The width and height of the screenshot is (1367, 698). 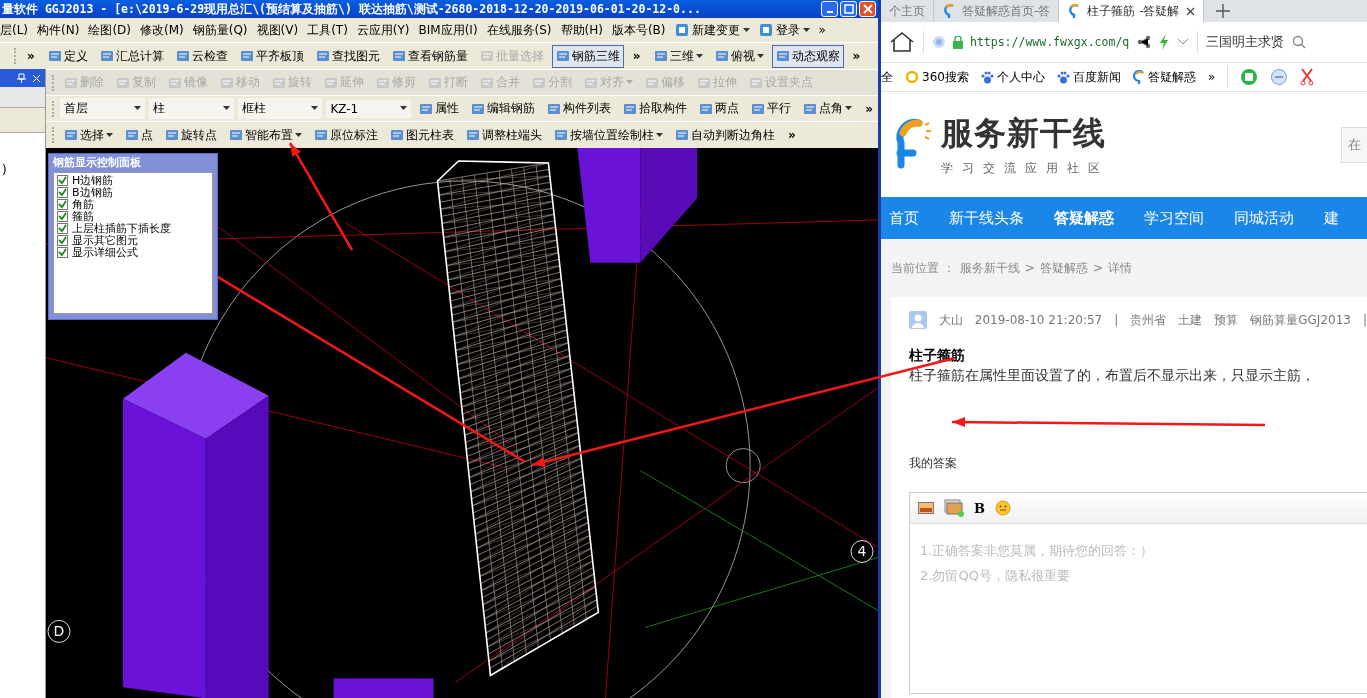 I want to click on toolbar-button: 云检查, so click(x=201, y=56).